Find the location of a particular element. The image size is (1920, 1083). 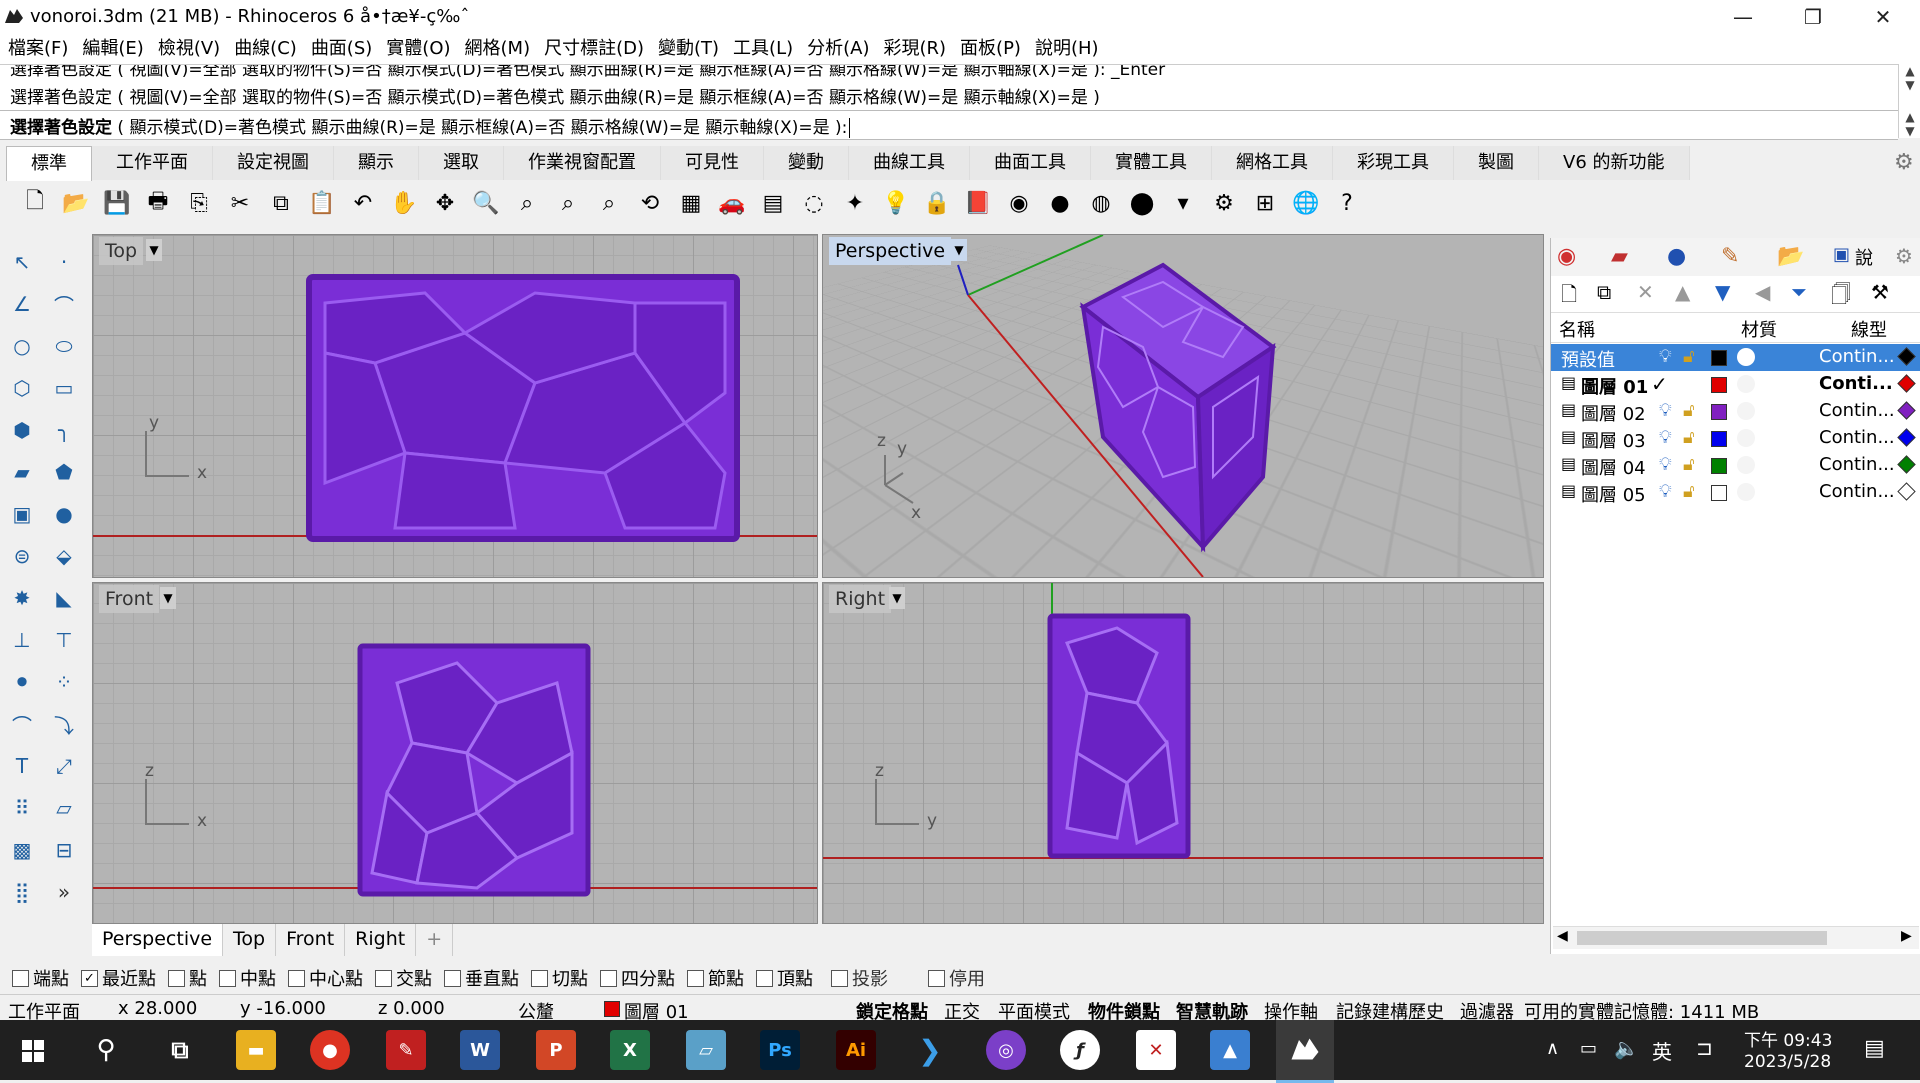

voronoi-model-right is located at coordinates (1119, 737).